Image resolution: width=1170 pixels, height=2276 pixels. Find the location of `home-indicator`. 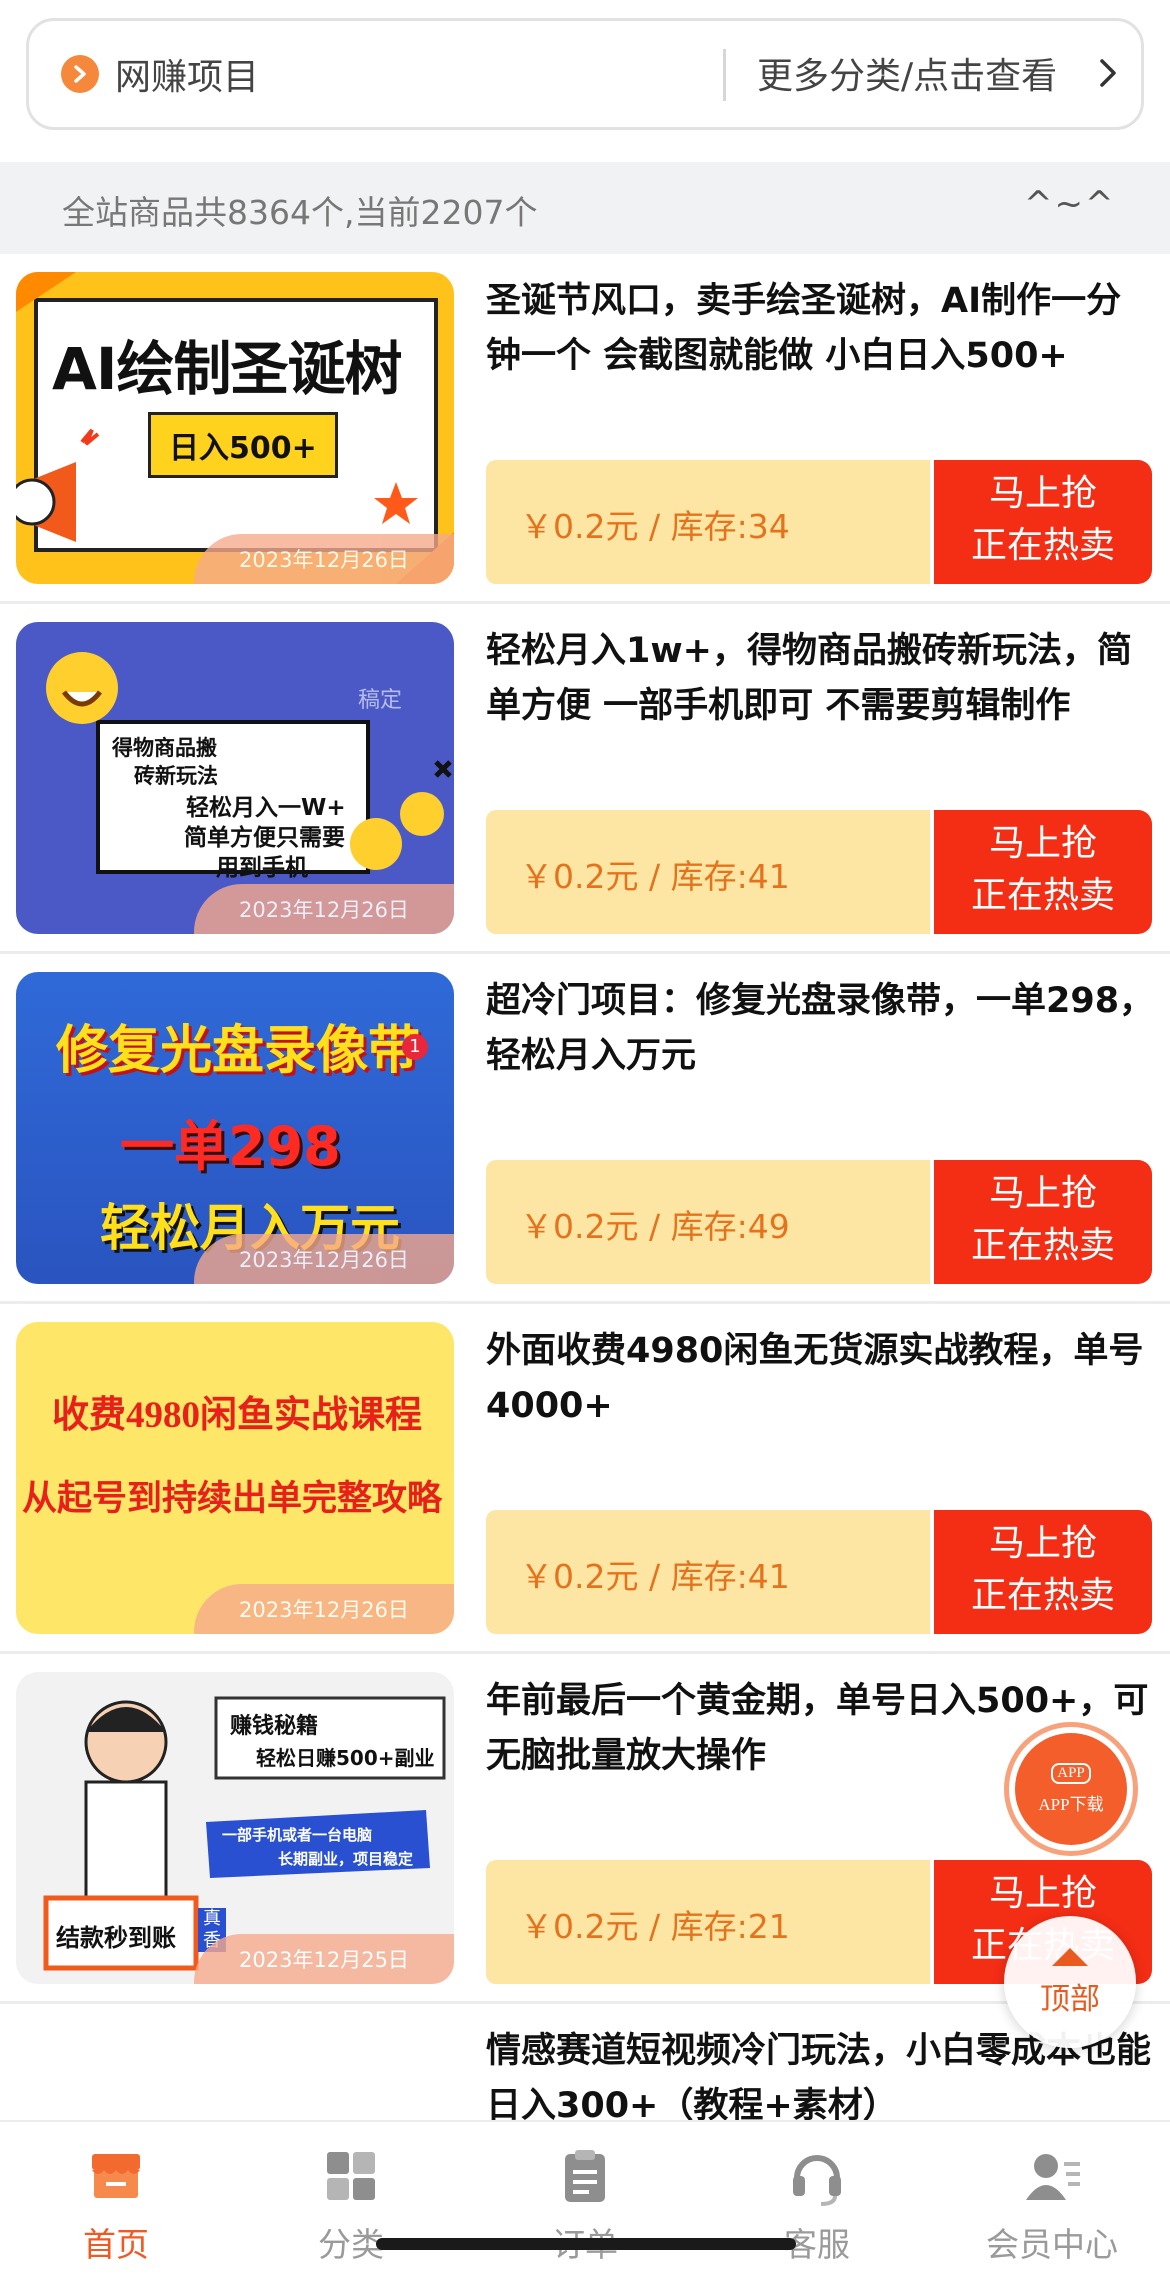

home-indicator is located at coordinates (586, 2244).